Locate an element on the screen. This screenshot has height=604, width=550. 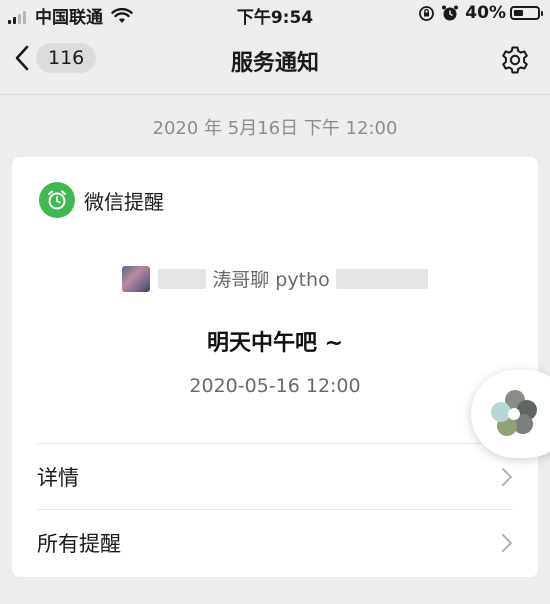
sender-row: 涛哥聊 pytho is located at coordinates (275, 278).